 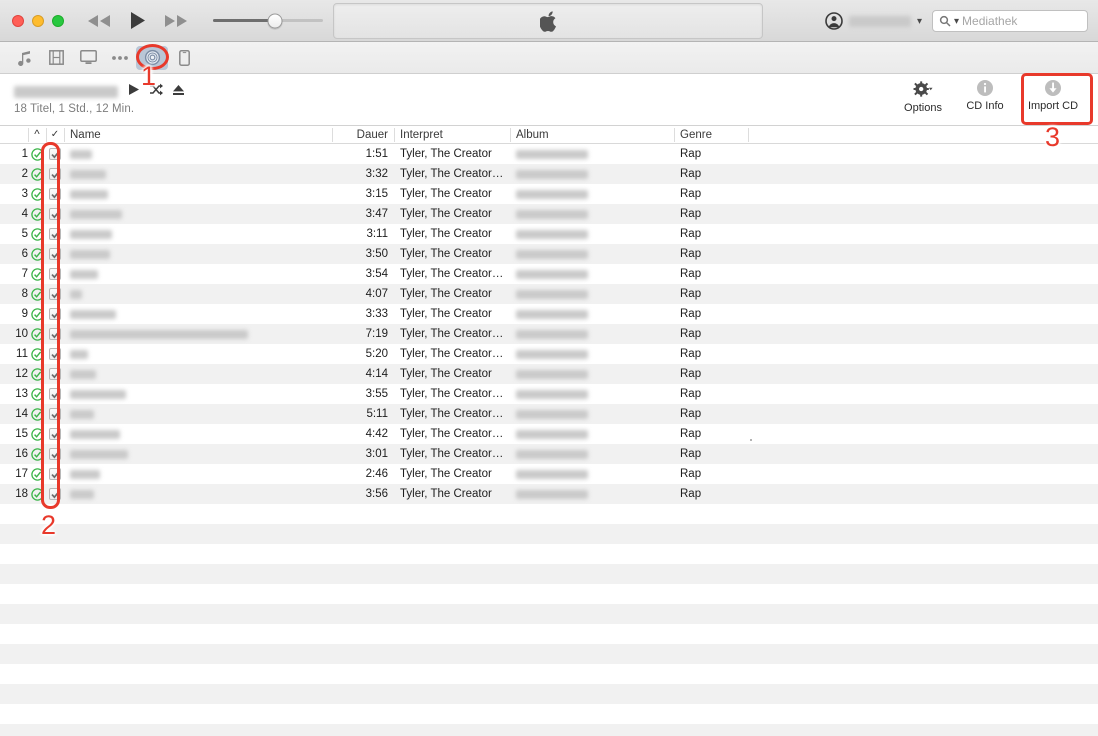 What do you see at coordinates (549, 334) in the screenshot?
I see `table-row: 10 7:19 Tyler, The Creator… Rap` at bounding box center [549, 334].